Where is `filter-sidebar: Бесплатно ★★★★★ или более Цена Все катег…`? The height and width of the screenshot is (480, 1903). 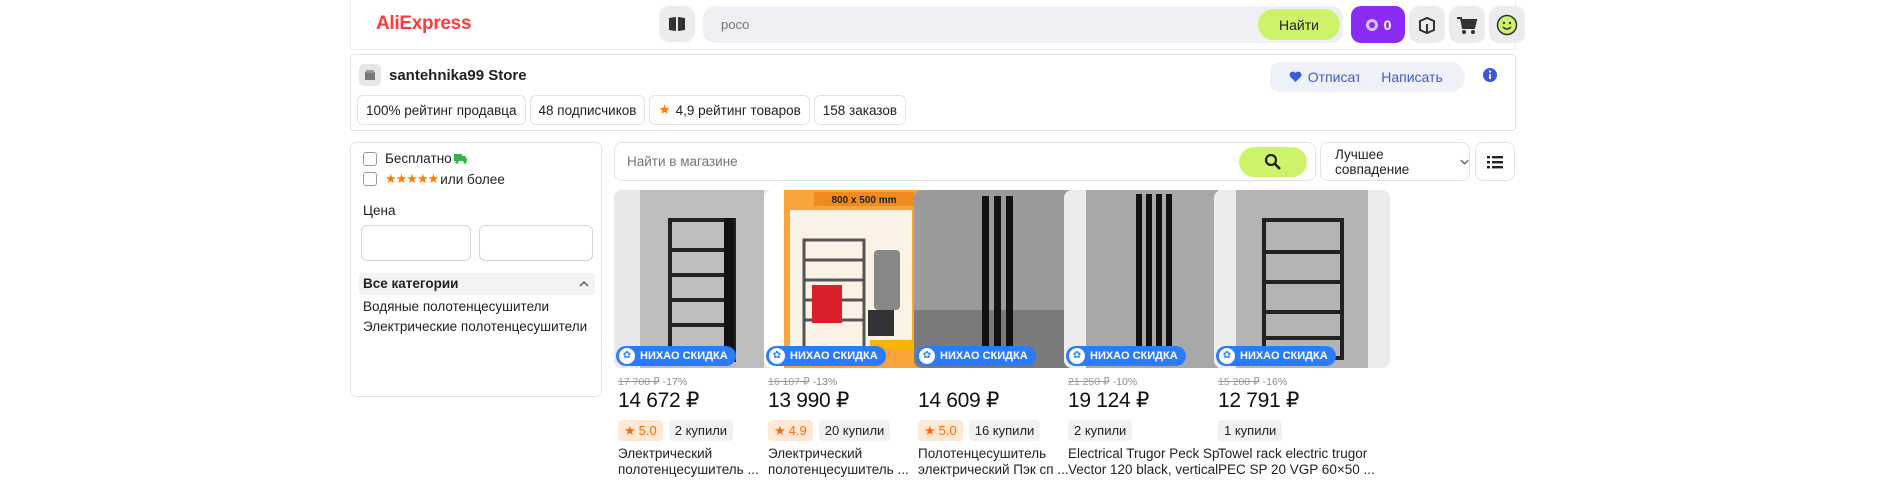
filter-sidebar: Бесплатно ★★★★★ или более Цена Все катег… is located at coordinates (476, 269).